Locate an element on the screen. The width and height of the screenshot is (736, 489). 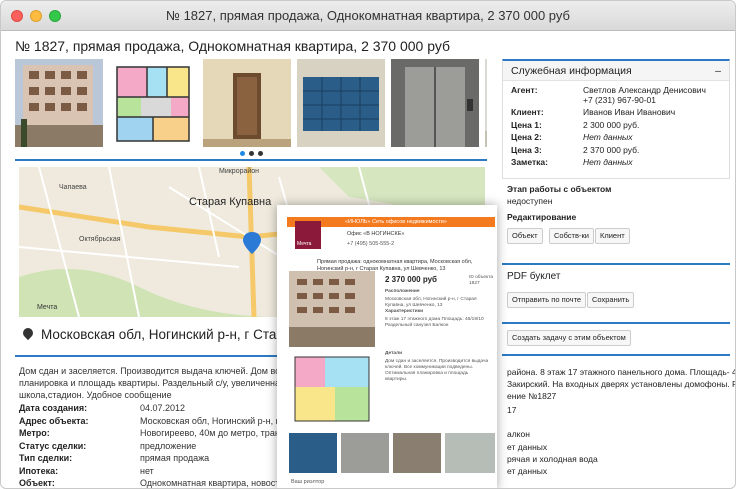
photo-carousel is located at coordinates (251, 103).